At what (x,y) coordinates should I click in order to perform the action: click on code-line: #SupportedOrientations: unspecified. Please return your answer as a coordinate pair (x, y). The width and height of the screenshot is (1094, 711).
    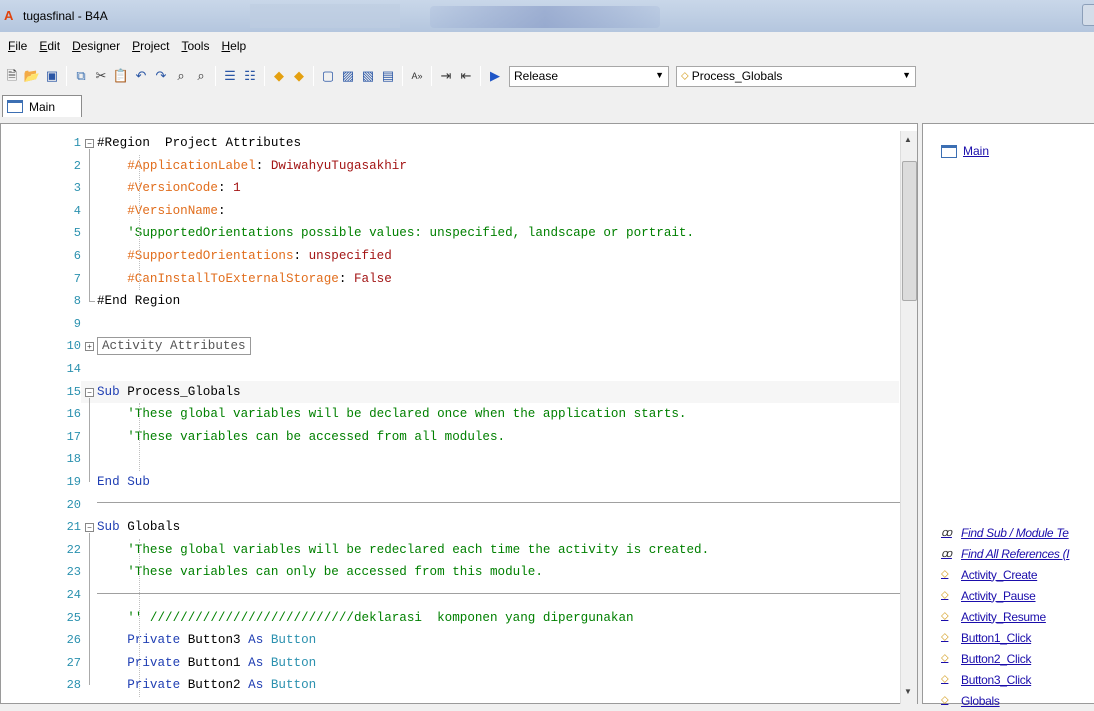
    Looking at the image, I should click on (244, 256).